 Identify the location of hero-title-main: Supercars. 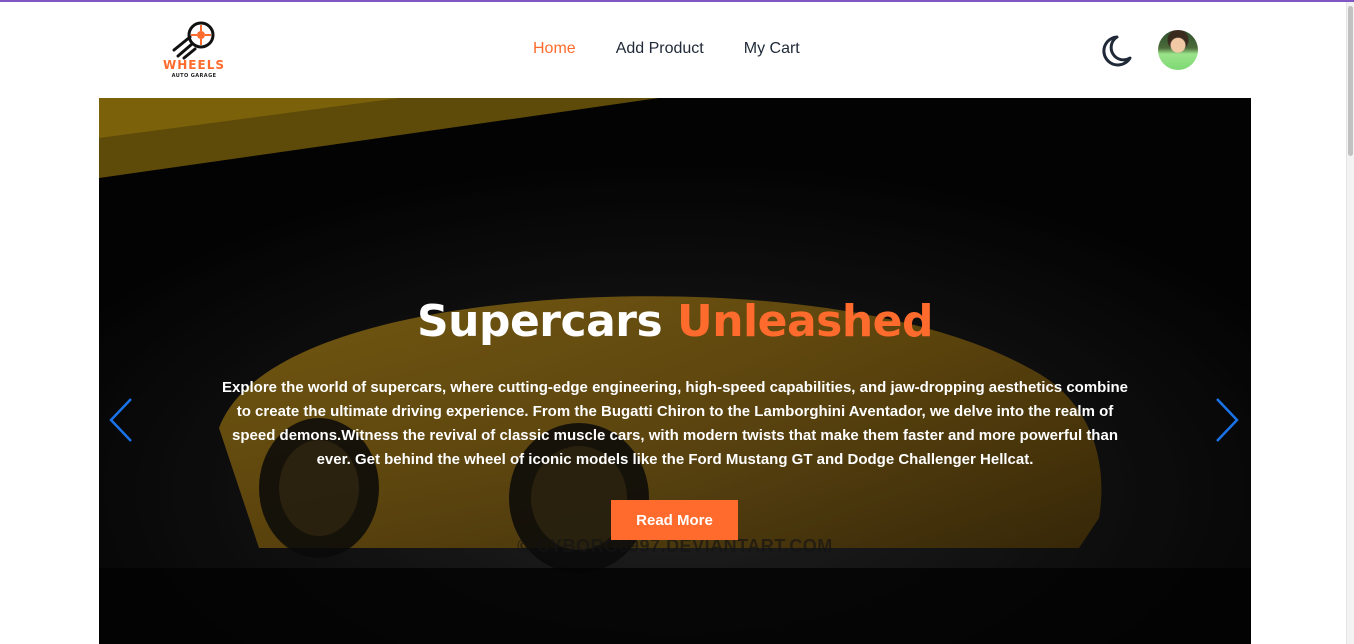
(539, 321).